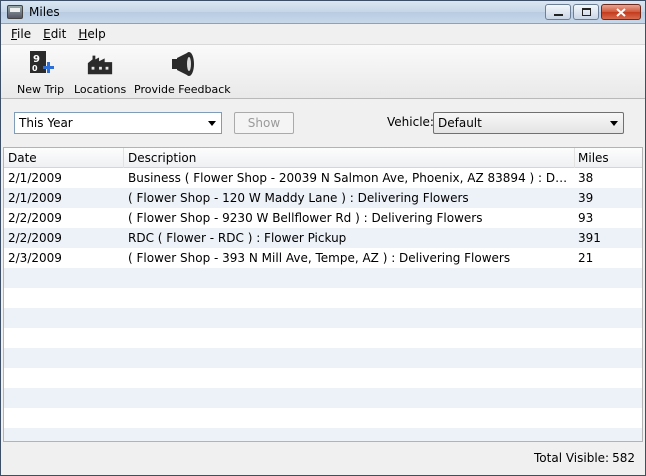 The width and height of the screenshot is (646, 476). I want to click on period-select: This Year, so click(118, 123).